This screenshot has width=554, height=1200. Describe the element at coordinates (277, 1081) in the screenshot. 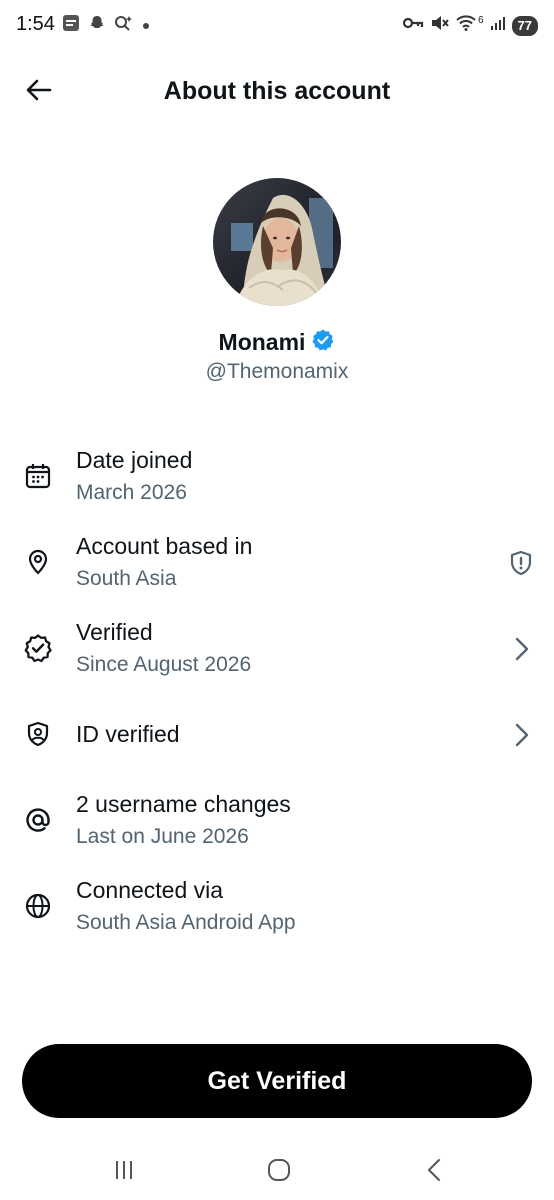

I see `get-verified-button: Get Verified` at that location.